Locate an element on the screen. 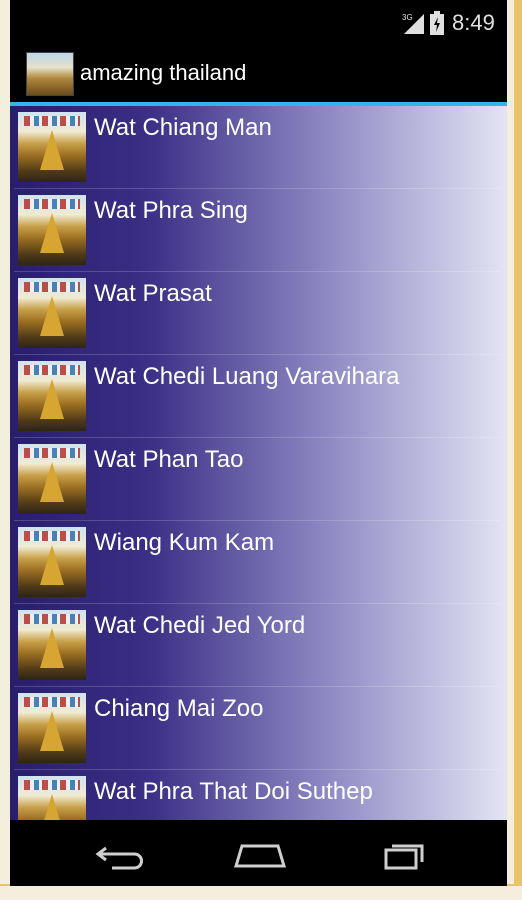 The width and height of the screenshot is (522, 900). battery-icon is located at coordinates (437, 23).